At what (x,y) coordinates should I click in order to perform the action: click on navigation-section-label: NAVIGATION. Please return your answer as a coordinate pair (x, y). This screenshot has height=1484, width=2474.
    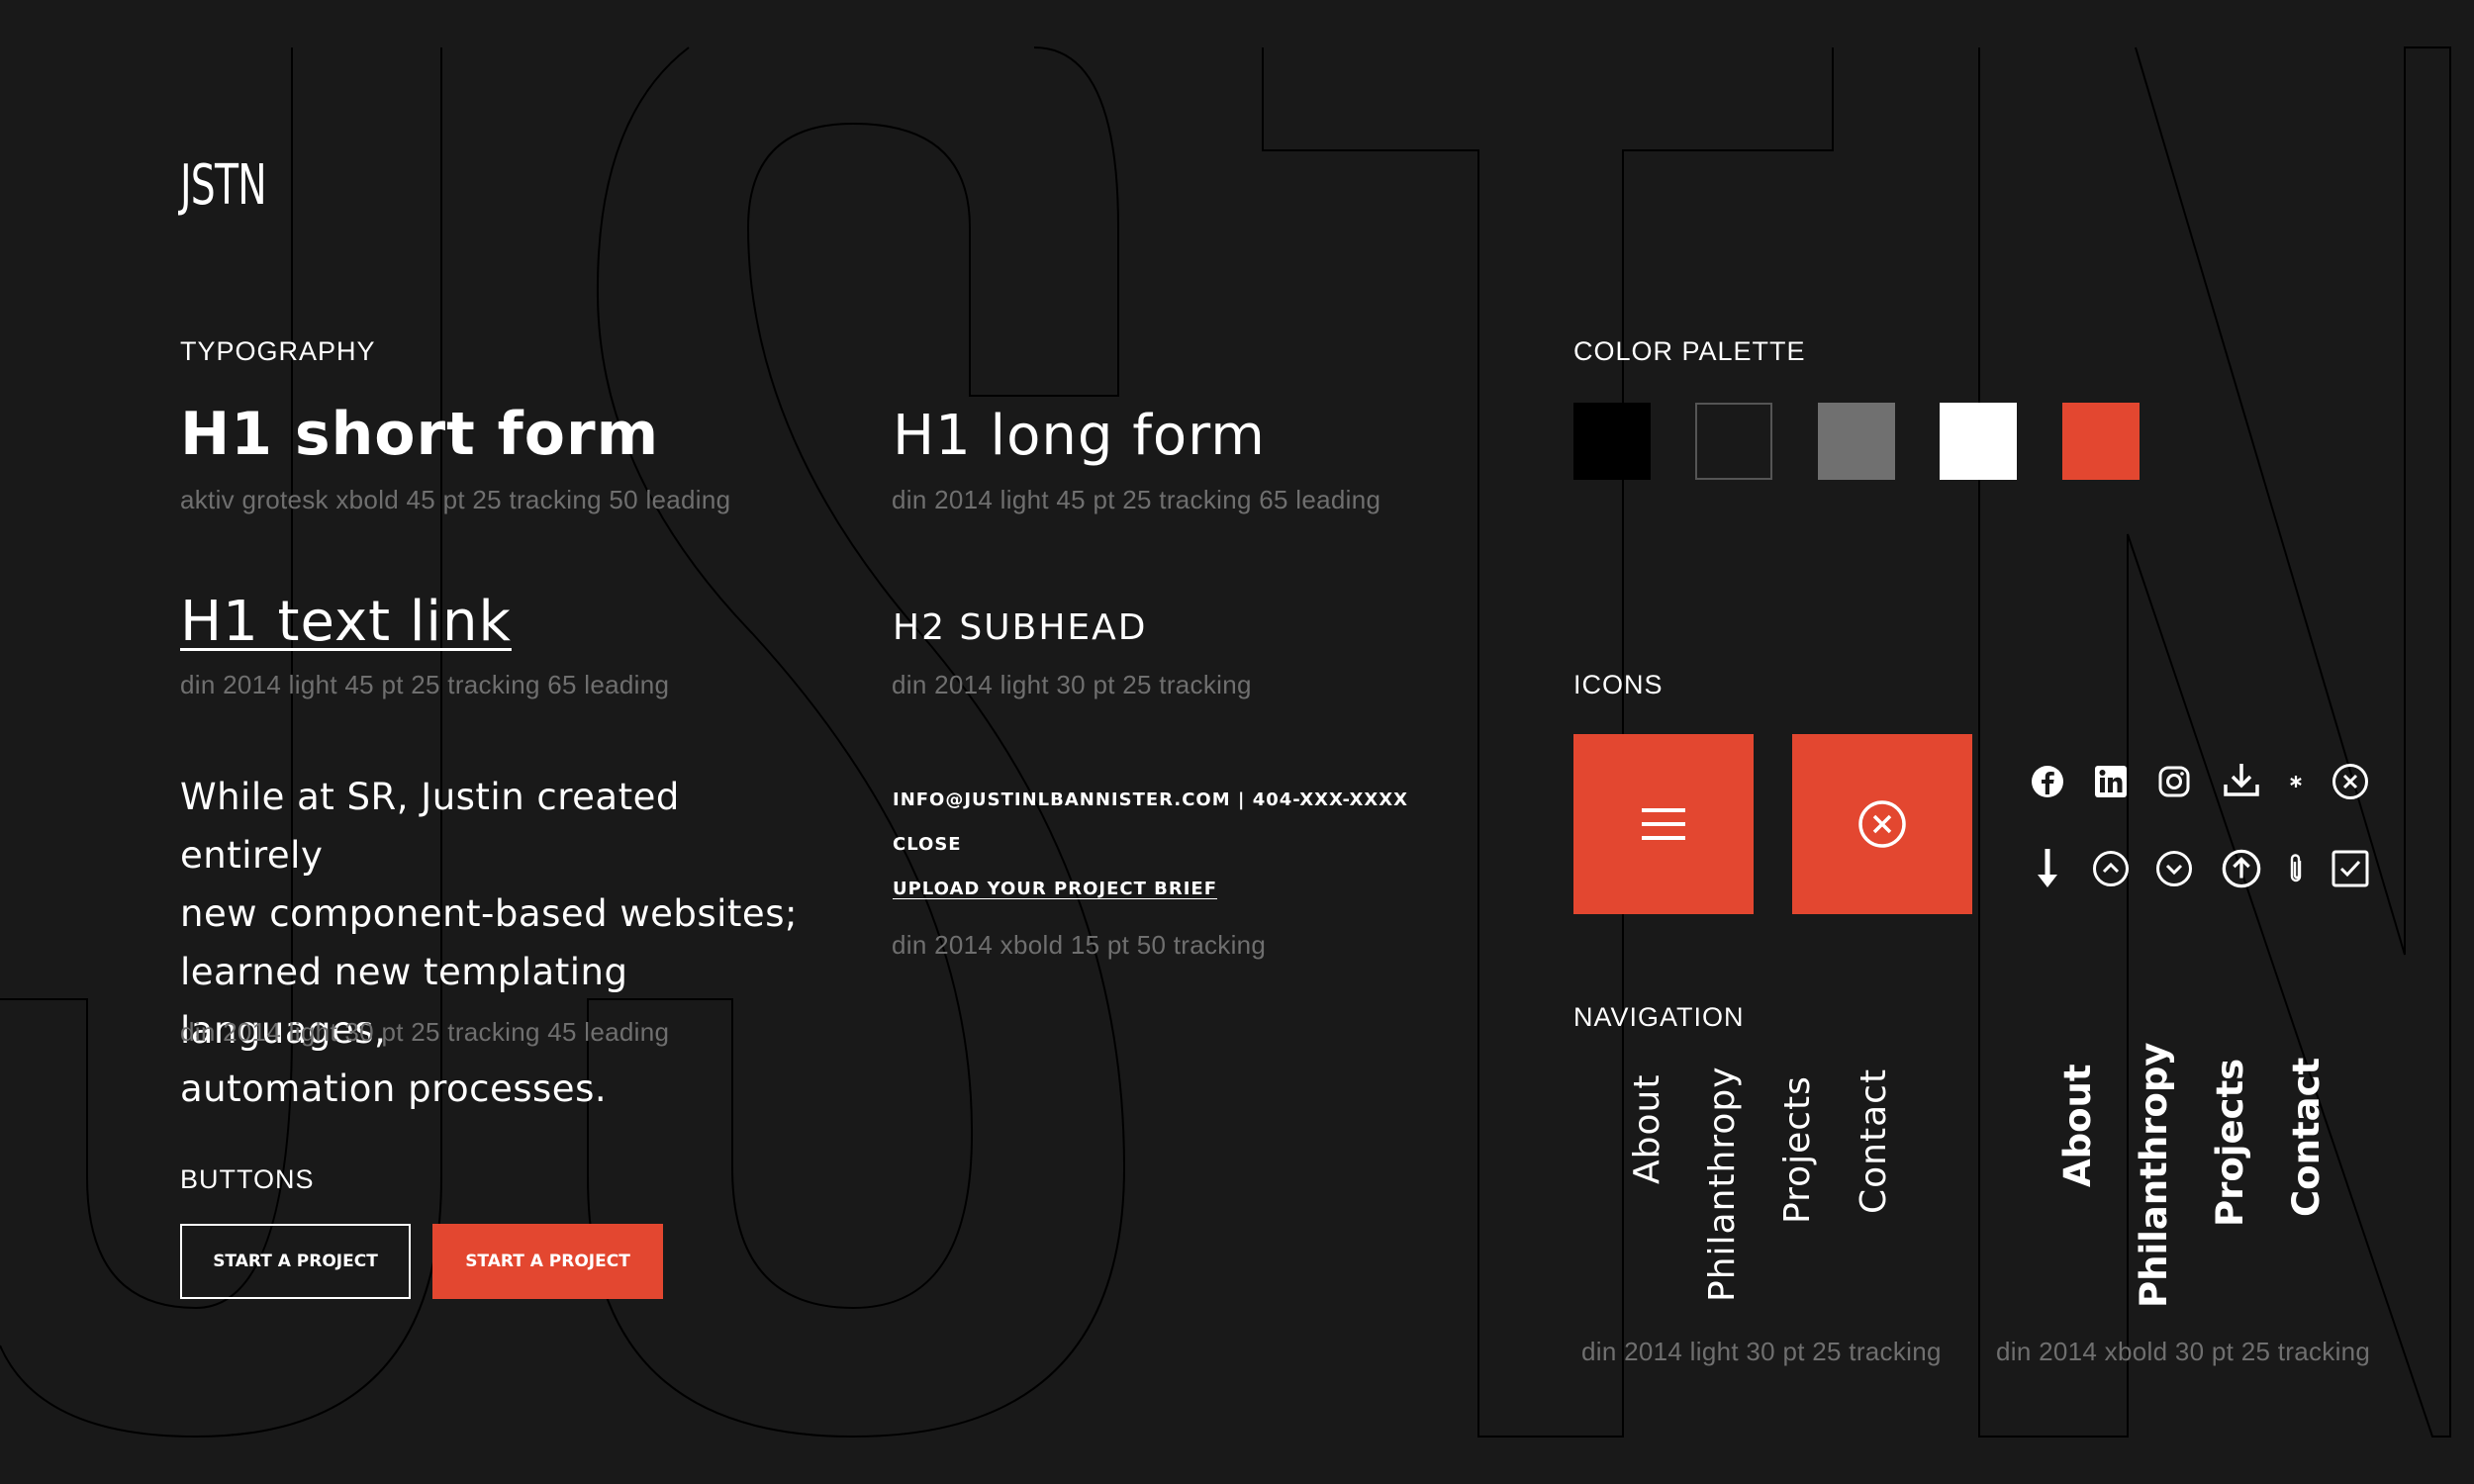
    Looking at the image, I should click on (1659, 1017).